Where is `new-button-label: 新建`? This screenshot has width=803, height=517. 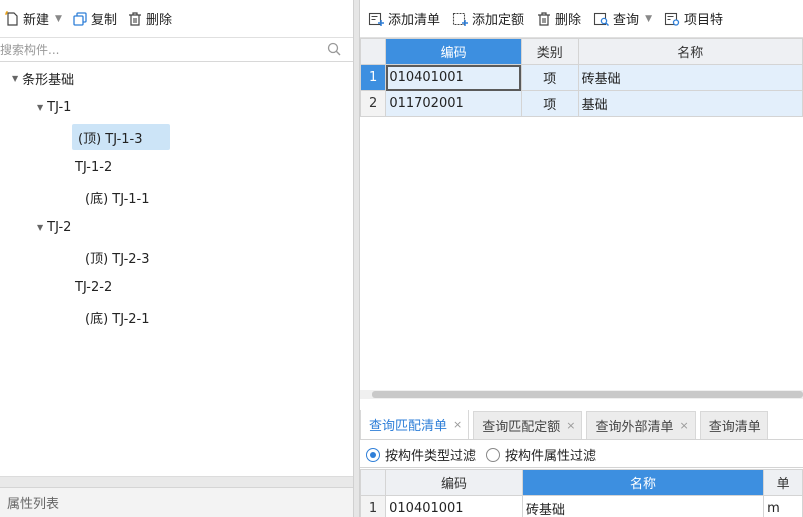 new-button-label: 新建 is located at coordinates (36, 20).